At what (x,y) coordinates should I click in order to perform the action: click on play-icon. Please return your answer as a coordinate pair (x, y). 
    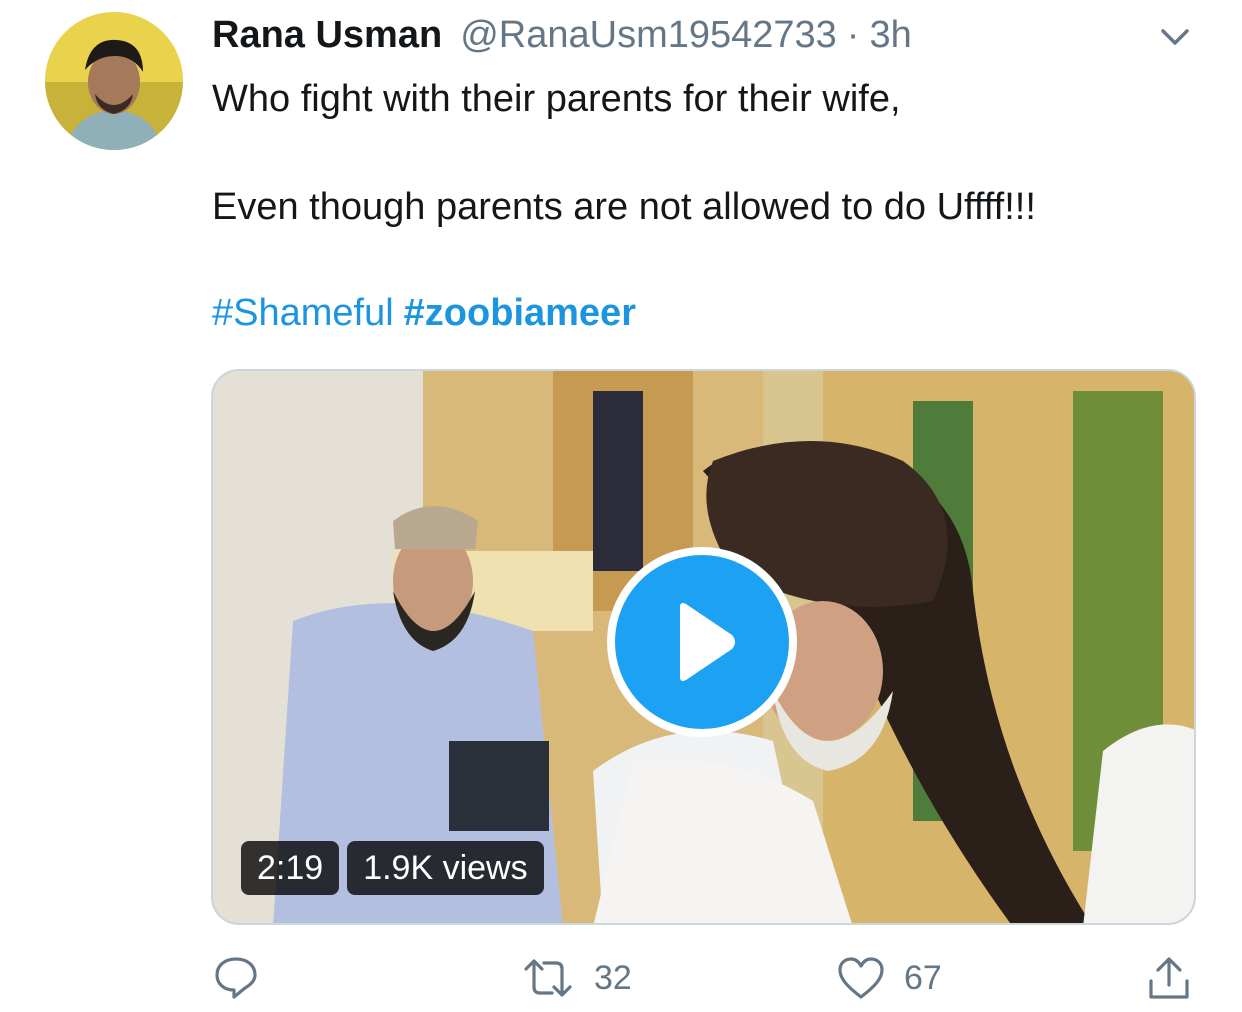
    Looking at the image, I should click on (707, 642).